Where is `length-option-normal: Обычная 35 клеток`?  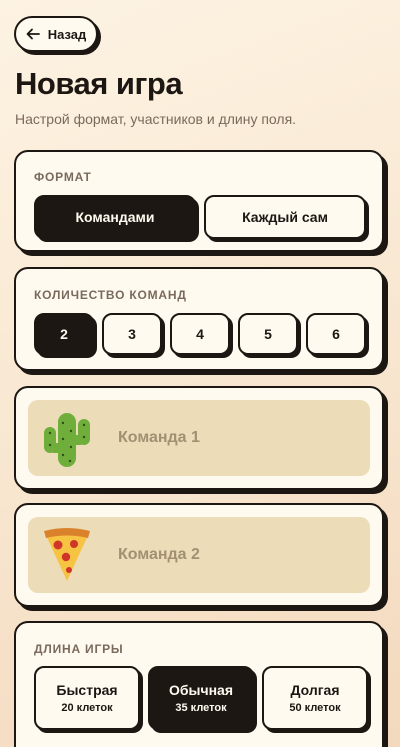
length-option-normal: Обычная 35 клеток is located at coordinates (201, 698).